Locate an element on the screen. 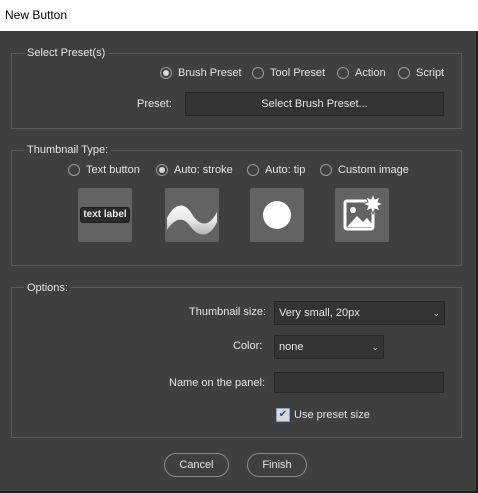 Image resolution: width=478 pixels, height=493 pixels. image-star-icon is located at coordinates (364, 211).